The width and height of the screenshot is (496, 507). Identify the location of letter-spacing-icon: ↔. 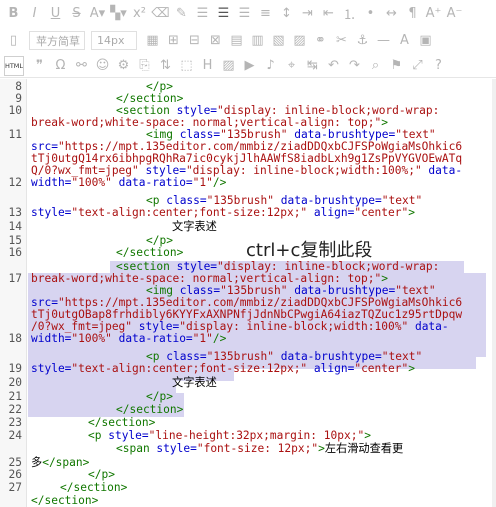
(391, 14).